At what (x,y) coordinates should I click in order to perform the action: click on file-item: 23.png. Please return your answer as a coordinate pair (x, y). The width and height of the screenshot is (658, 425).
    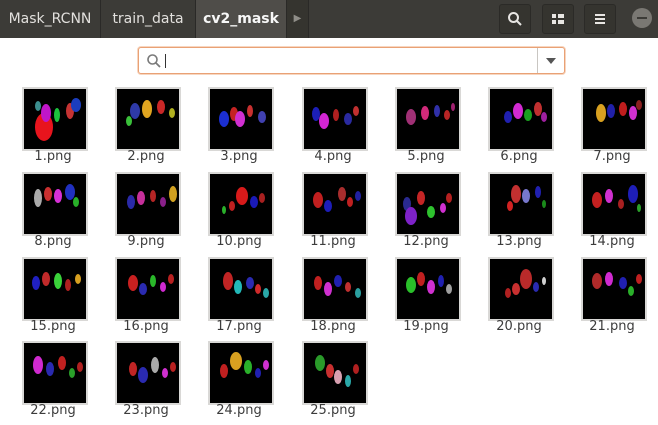
    Looking at the image, I should click on (139, 378).